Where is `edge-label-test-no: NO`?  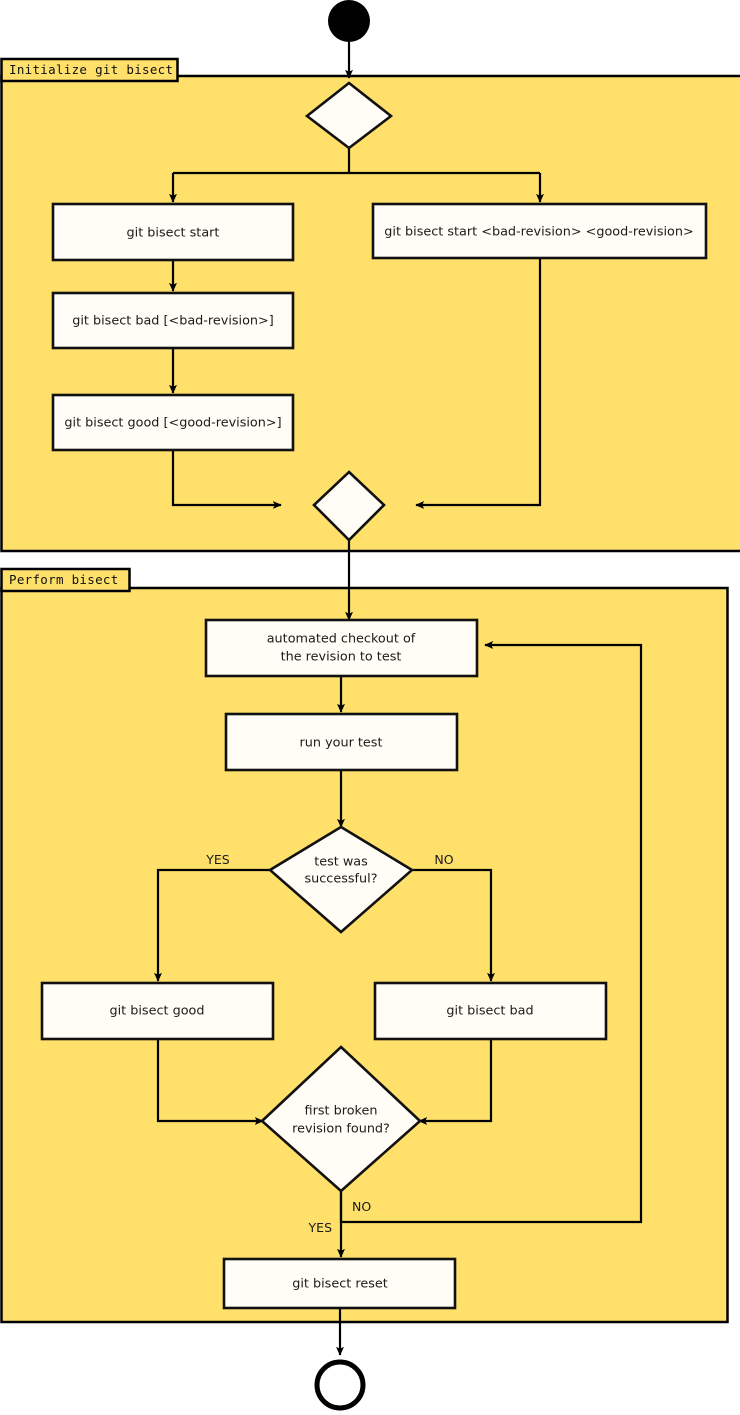
edge-label-test-no: NO is located at coordinates (443, 859).